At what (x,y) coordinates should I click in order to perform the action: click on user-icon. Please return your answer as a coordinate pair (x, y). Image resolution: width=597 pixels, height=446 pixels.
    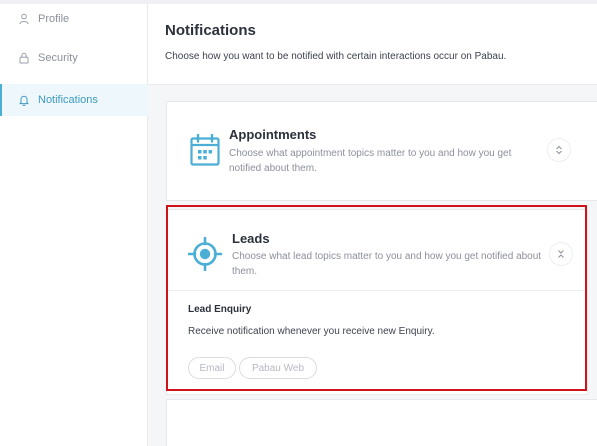
    Looking at the image, I should click on (24, 19).